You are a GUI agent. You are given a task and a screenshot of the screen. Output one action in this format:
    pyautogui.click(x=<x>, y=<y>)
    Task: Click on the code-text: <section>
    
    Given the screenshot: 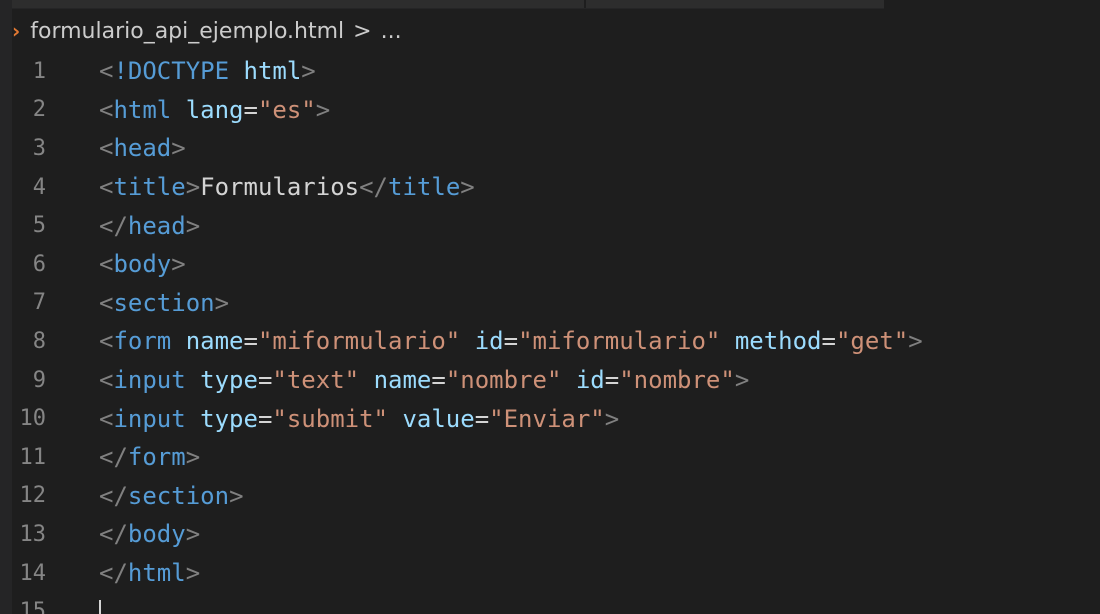 What is the action you would take?
    pyautogui.click(x=164, y=303)
    